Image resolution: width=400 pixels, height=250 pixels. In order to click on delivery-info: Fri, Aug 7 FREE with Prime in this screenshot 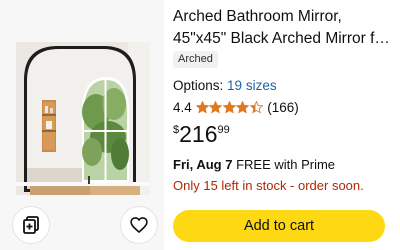, I will do `click(254, 165)`.